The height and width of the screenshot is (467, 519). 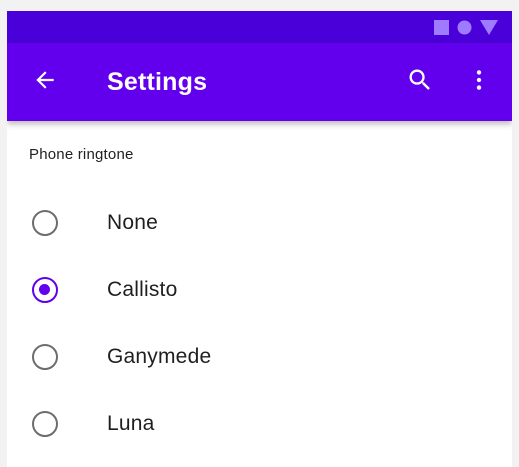 I want to click on status-icons, so click(x=466, y=27).